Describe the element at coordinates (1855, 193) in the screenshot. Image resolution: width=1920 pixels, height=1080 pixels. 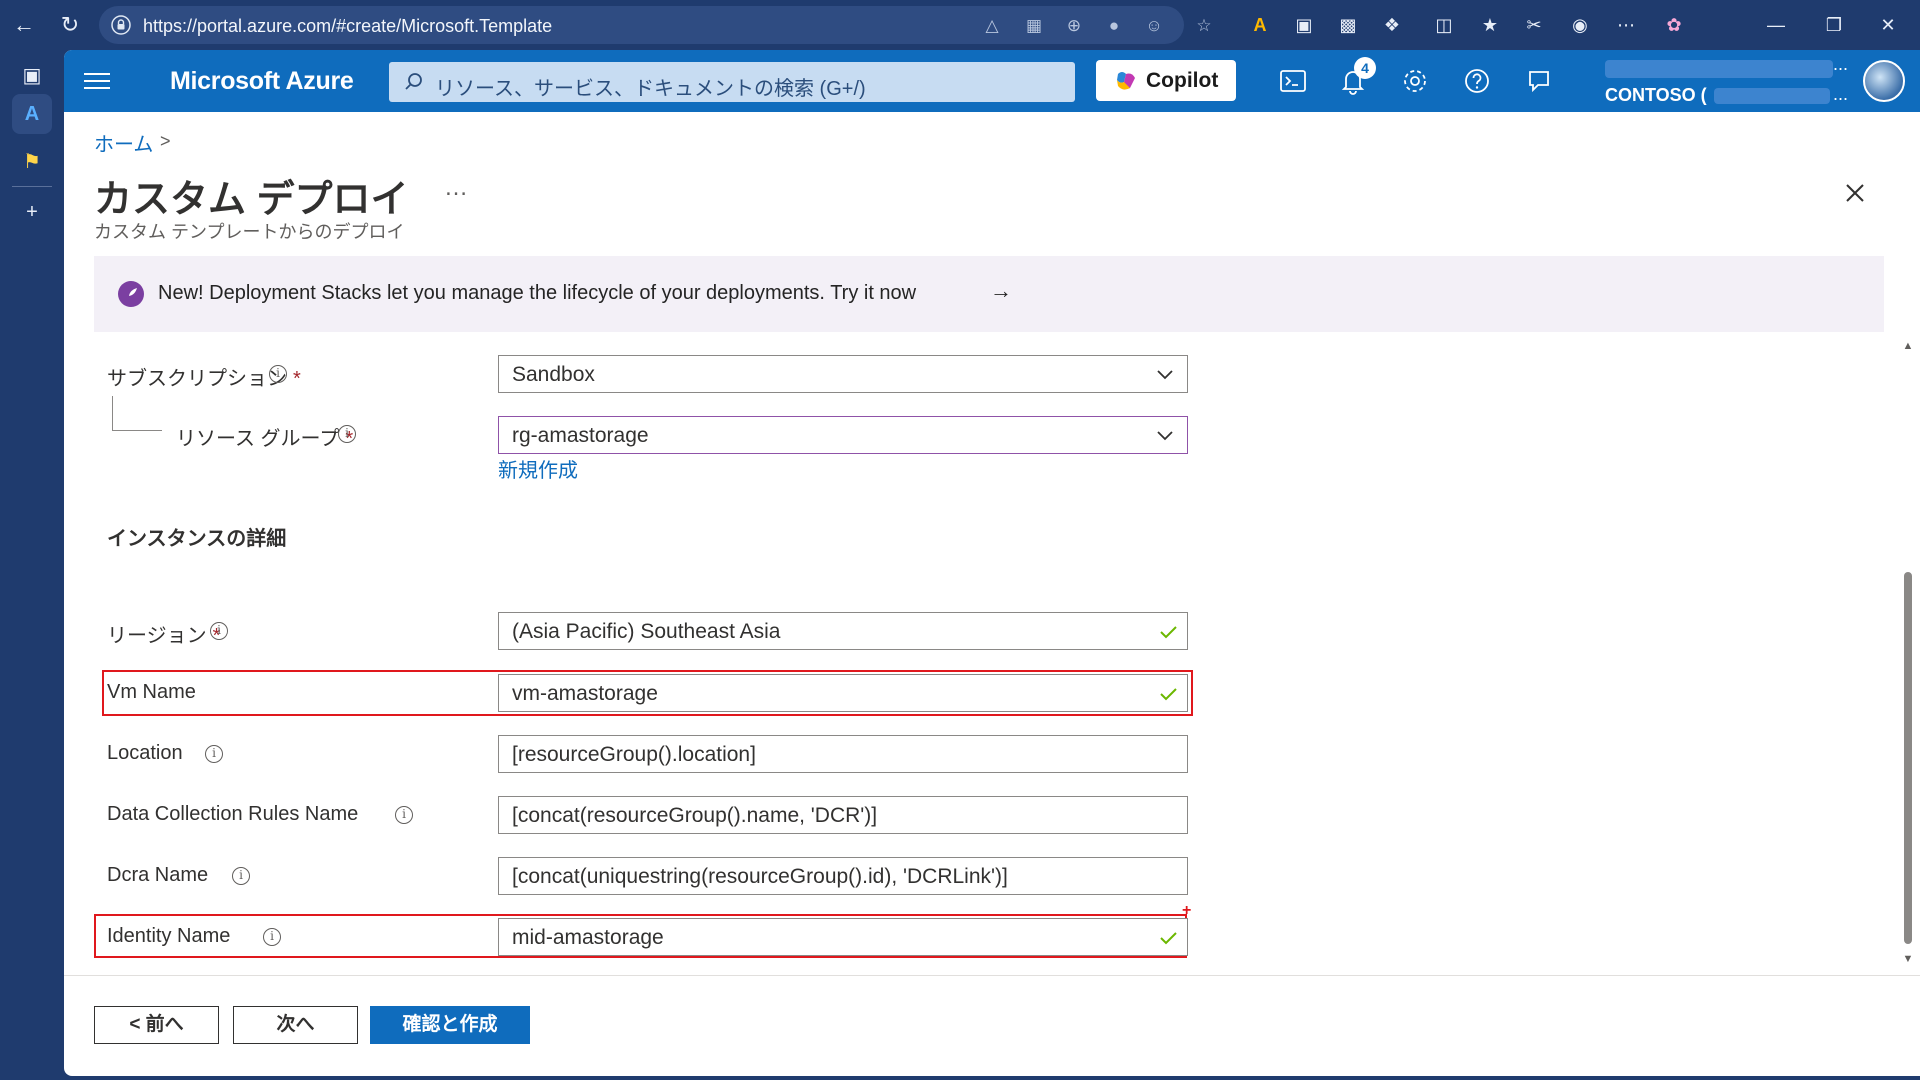
I see `close-icon` at that location.